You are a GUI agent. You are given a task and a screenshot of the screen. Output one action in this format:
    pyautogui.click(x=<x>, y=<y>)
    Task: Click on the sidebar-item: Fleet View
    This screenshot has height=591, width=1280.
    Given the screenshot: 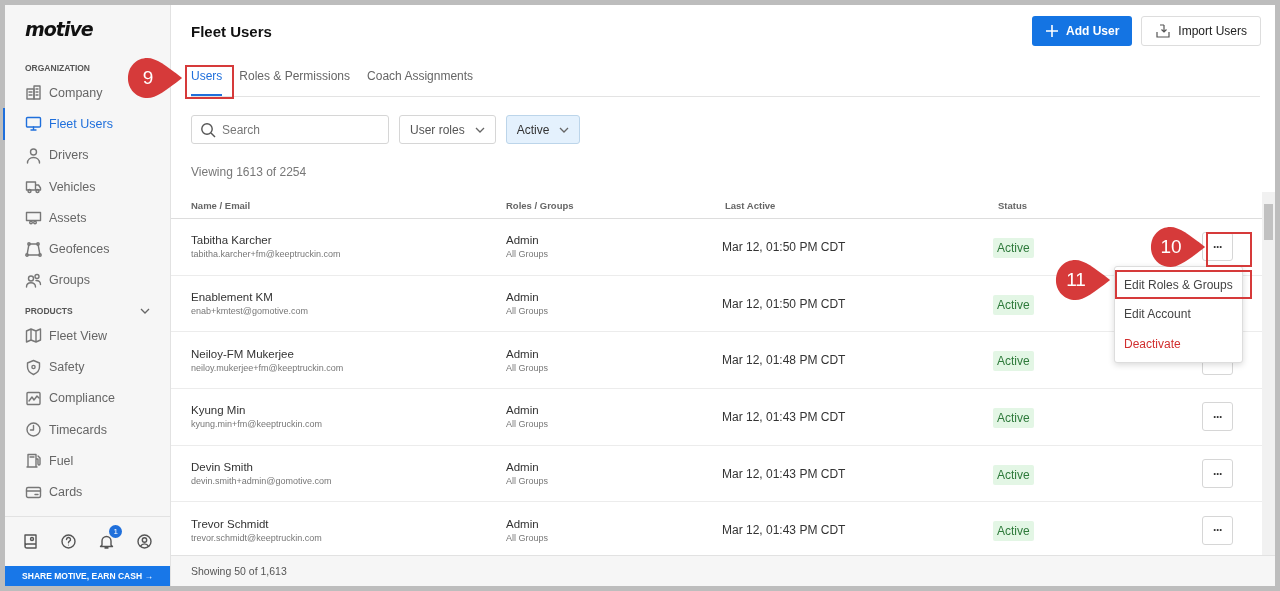 What is the action you would take?
    pyautogui.click(x=57, y=336)
    